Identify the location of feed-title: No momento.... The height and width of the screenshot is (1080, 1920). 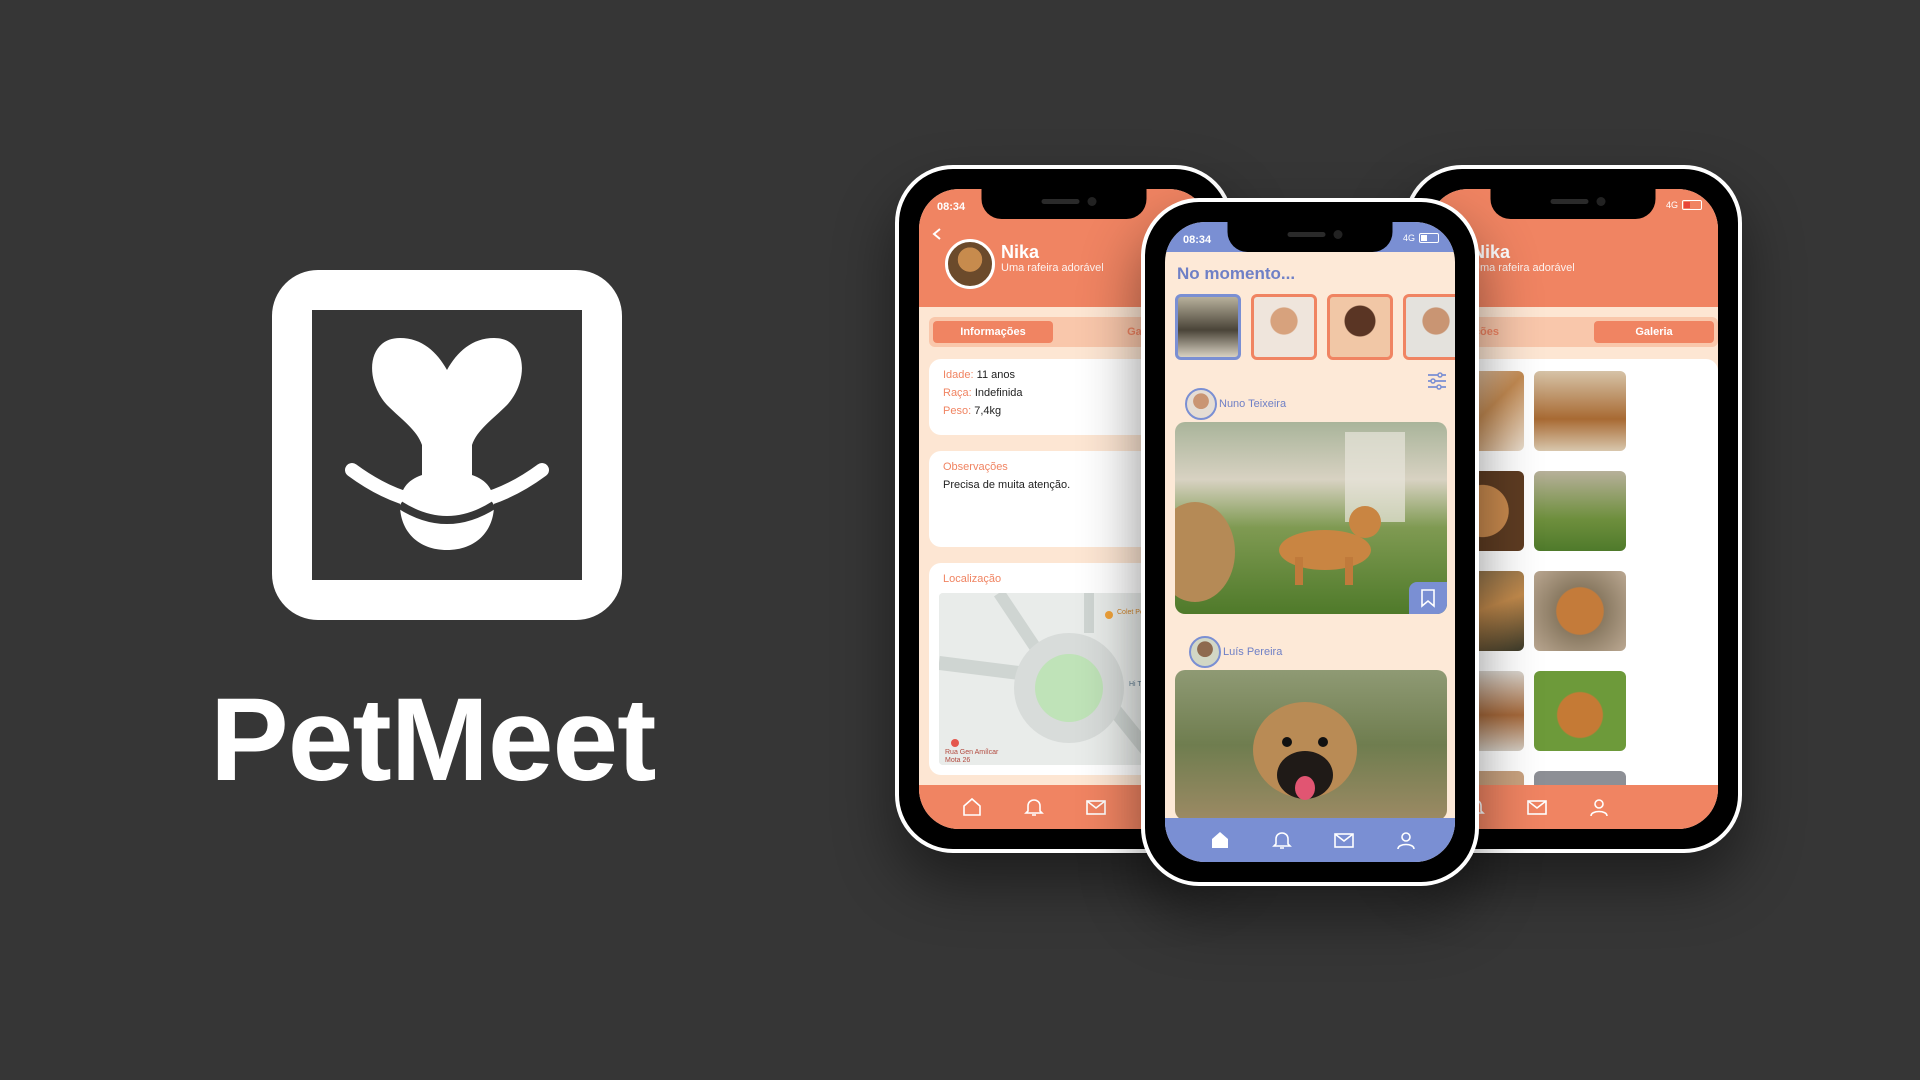
(1236, 273).